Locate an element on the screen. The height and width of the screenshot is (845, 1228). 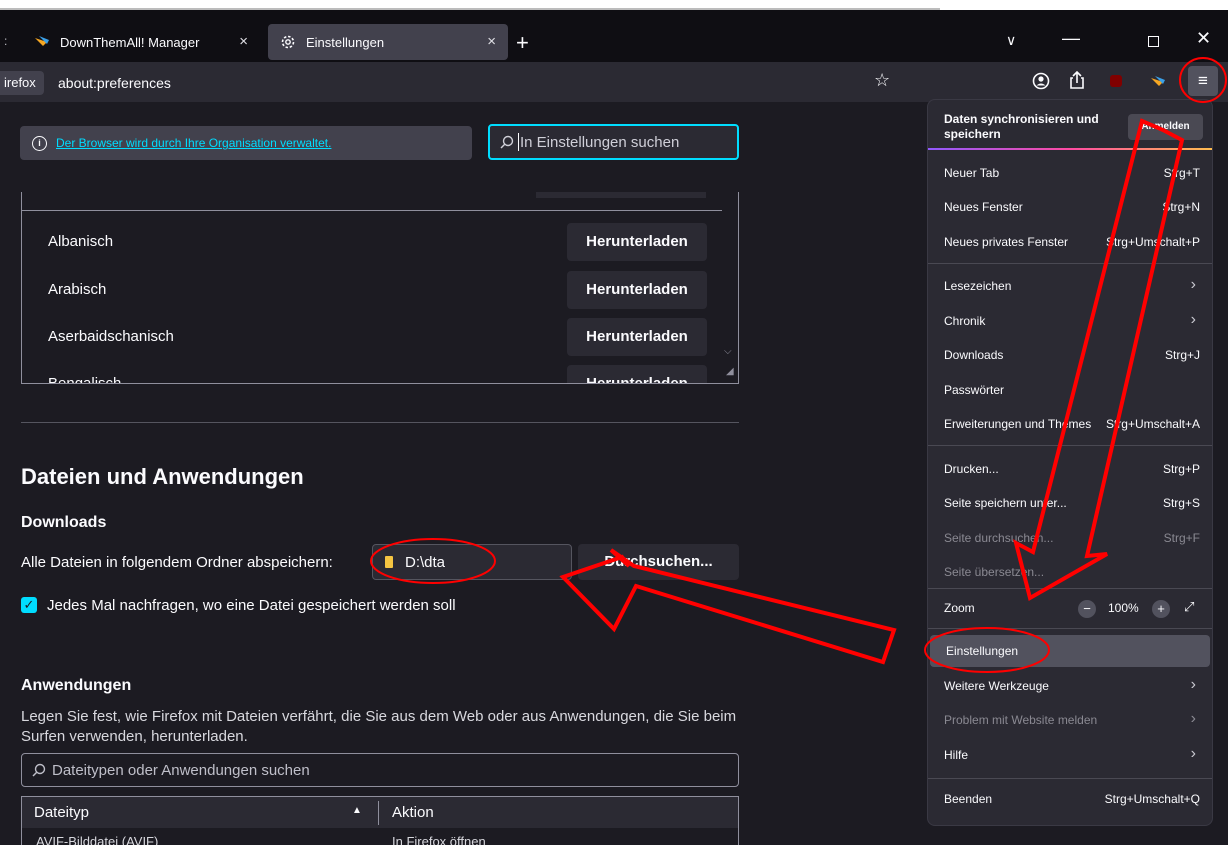
language-name: Aserbaidschanisch is located at coordinates (111, 336).